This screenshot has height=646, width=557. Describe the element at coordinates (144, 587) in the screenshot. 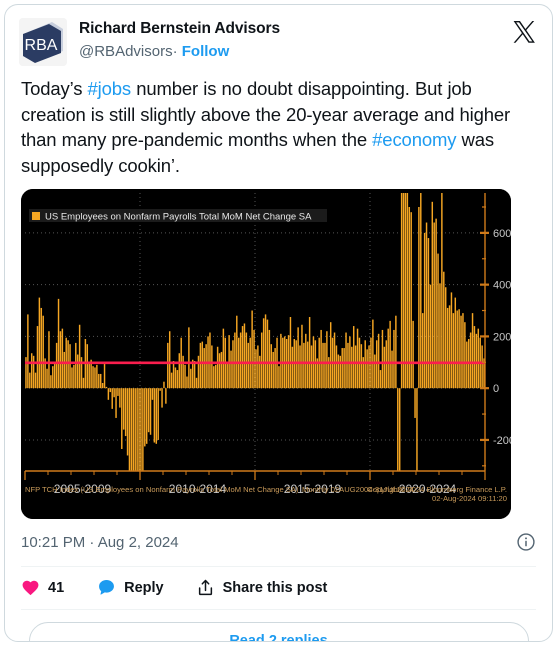

I see `reply-label: Reply` at that location.